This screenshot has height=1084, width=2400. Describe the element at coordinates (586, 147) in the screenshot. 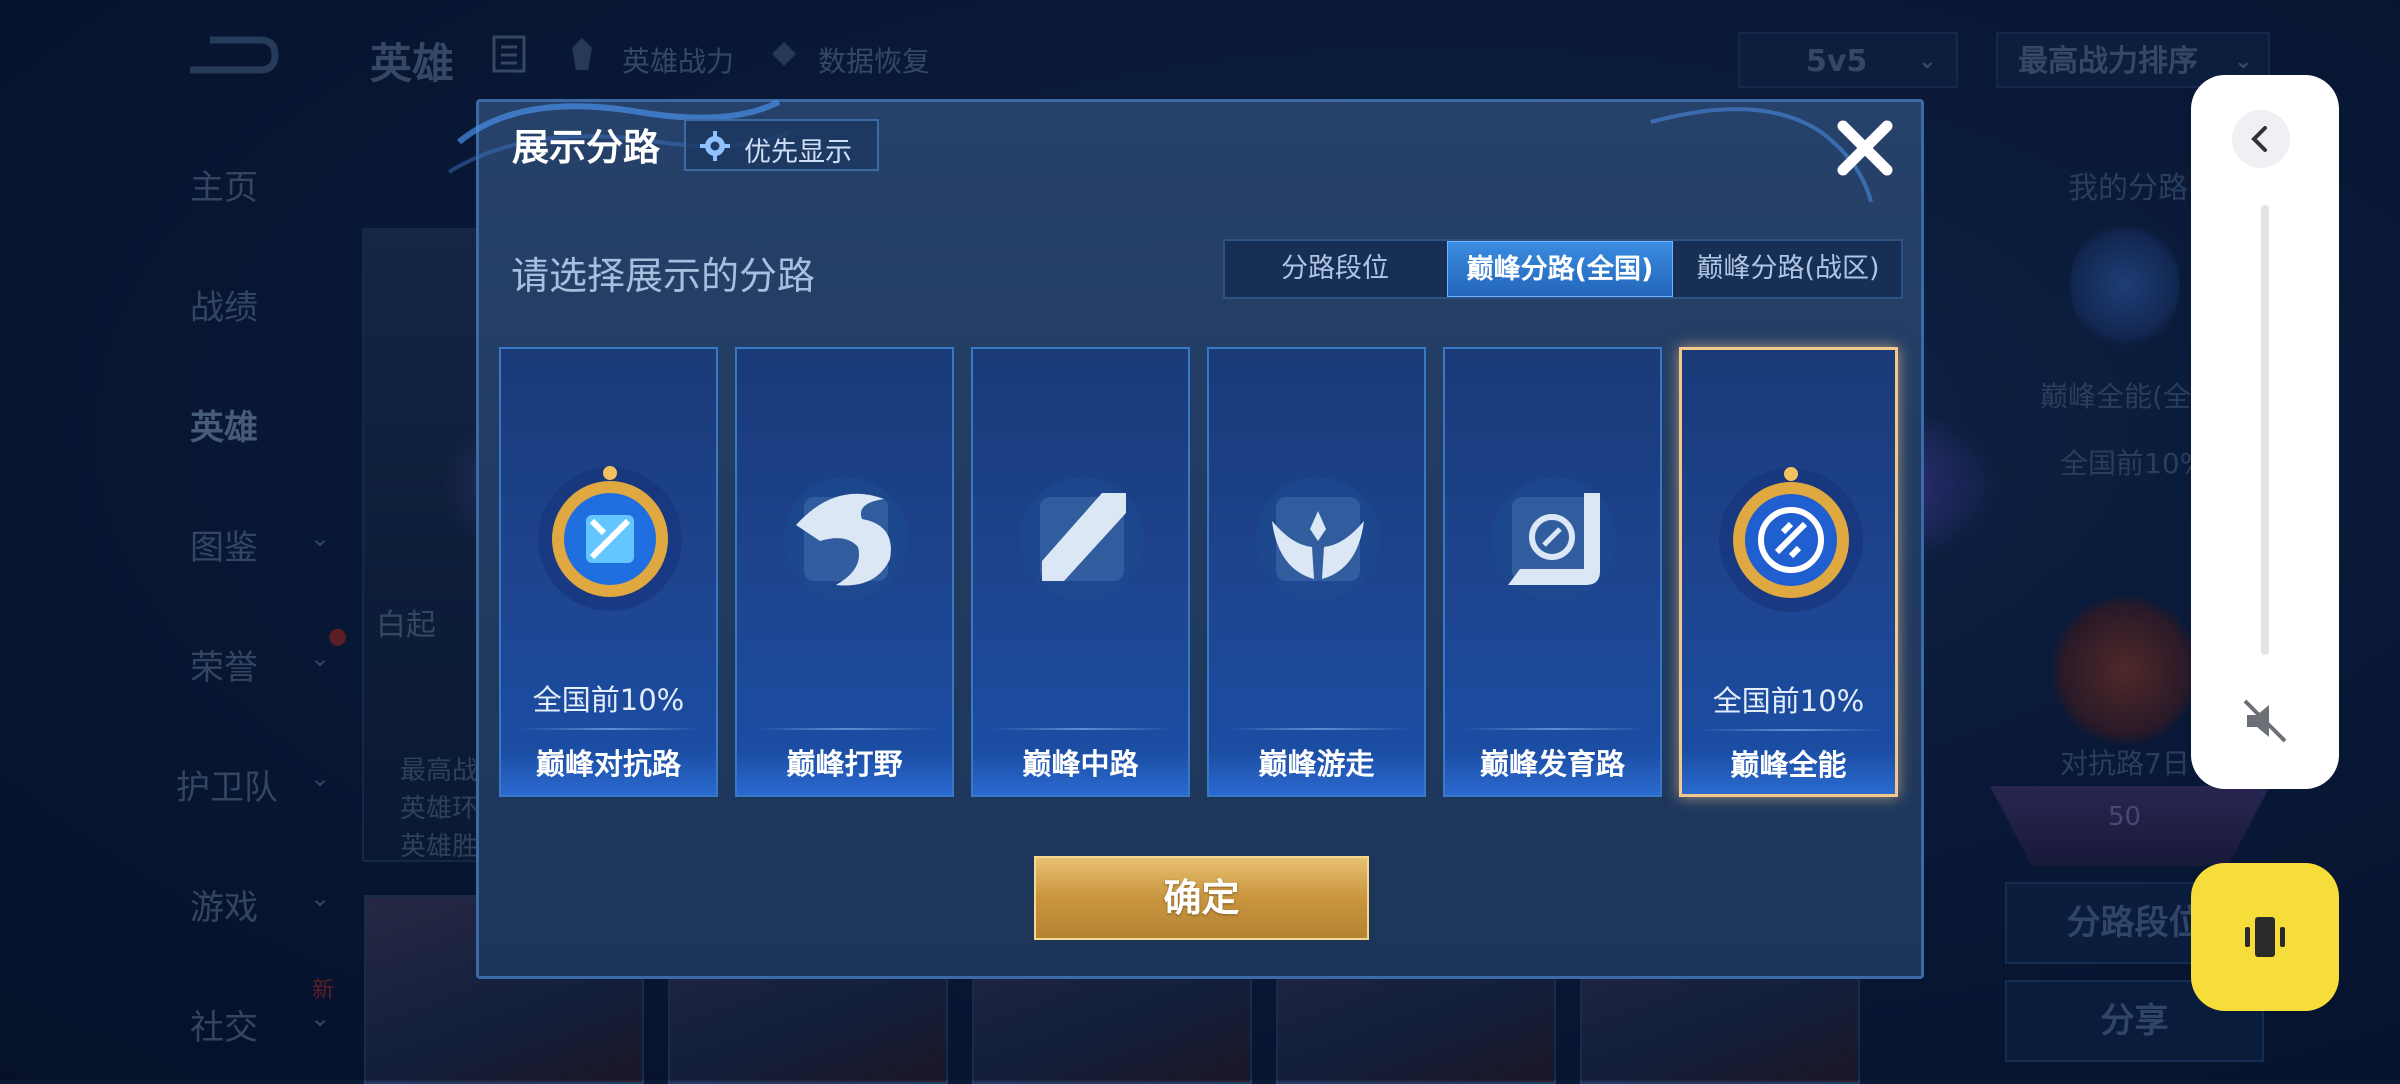

I see `dialog-title: 展示分路` at that location.